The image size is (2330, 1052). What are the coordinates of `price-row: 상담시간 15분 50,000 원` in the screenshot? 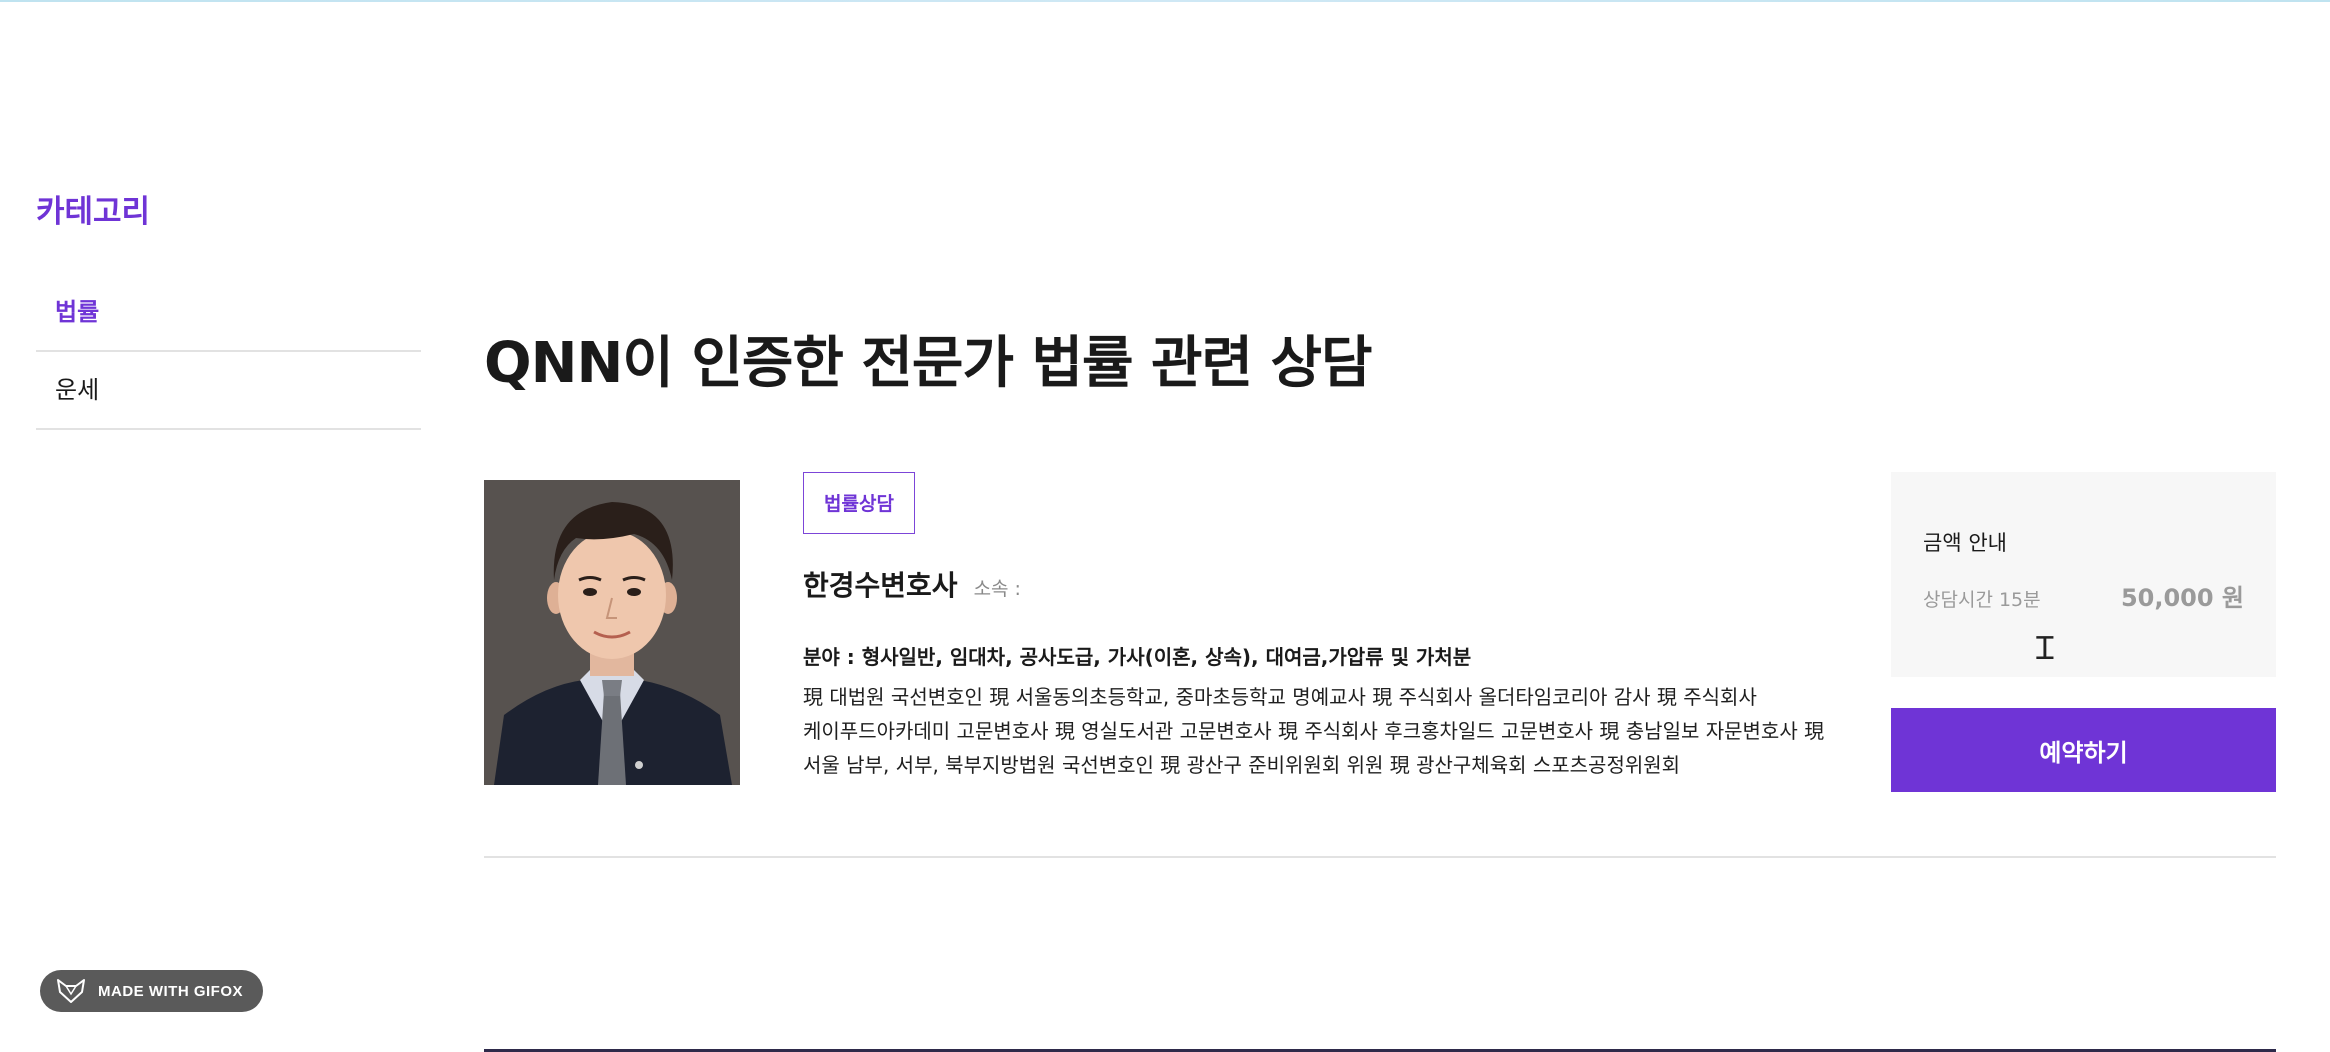 It's located at (2083, 595).